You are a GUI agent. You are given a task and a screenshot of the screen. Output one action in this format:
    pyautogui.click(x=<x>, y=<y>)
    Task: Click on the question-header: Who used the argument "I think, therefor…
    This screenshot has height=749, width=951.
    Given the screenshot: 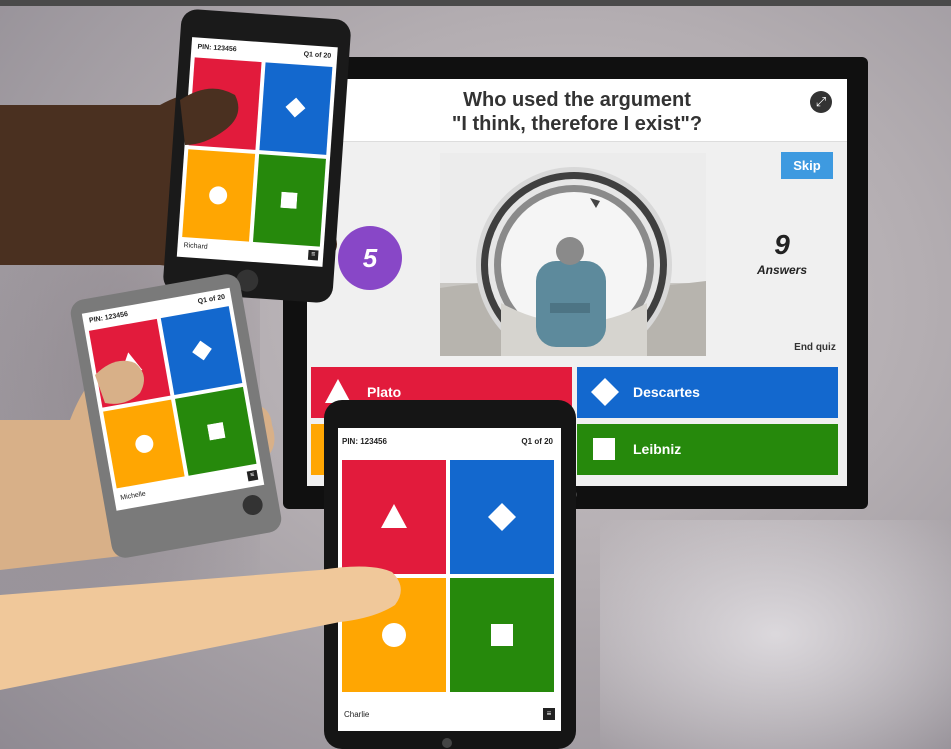 What is the action you would take?
    pyautogui.click(x=577, y=110)
    